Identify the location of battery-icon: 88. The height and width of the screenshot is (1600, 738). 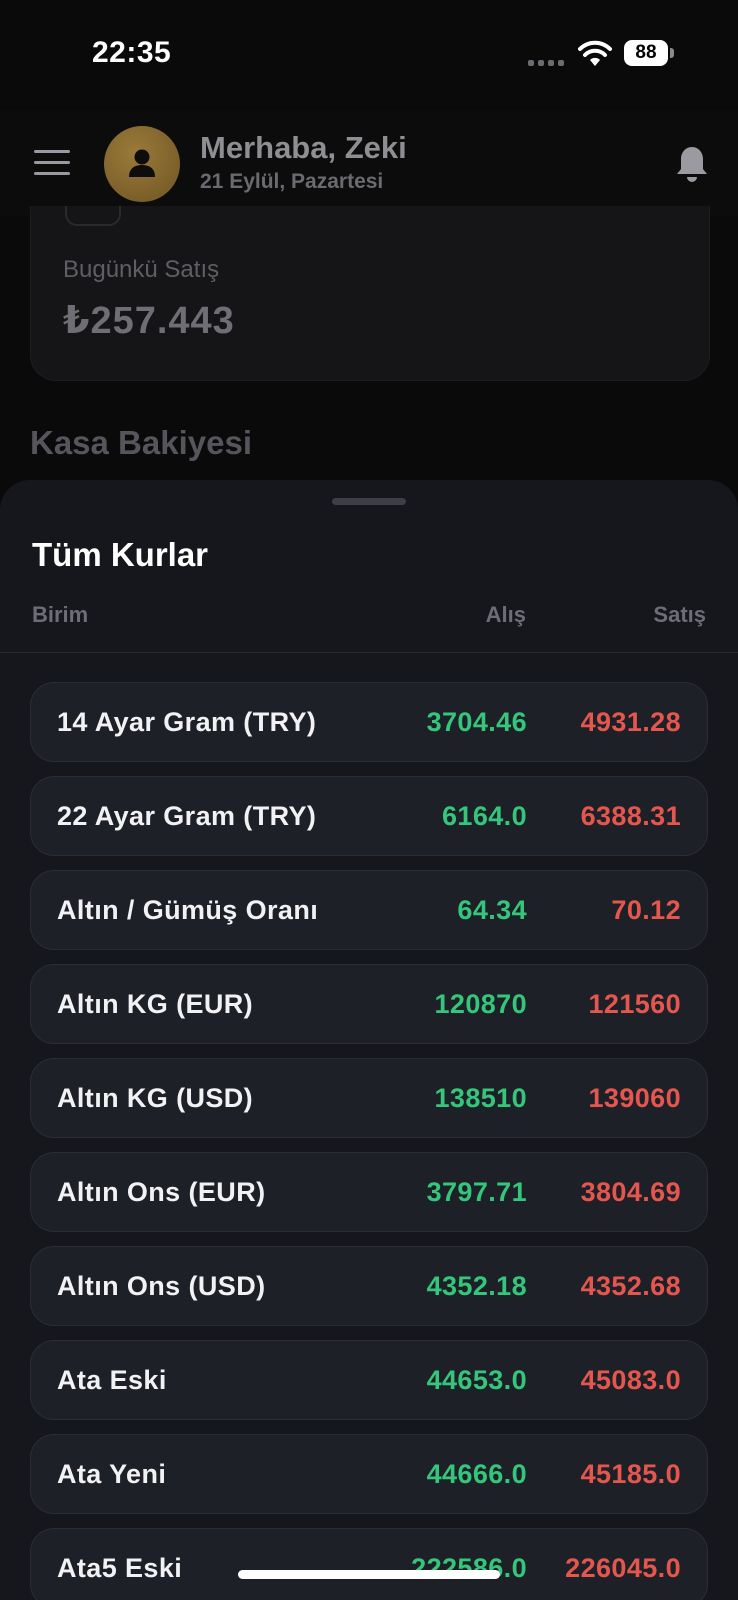
(649, 54).